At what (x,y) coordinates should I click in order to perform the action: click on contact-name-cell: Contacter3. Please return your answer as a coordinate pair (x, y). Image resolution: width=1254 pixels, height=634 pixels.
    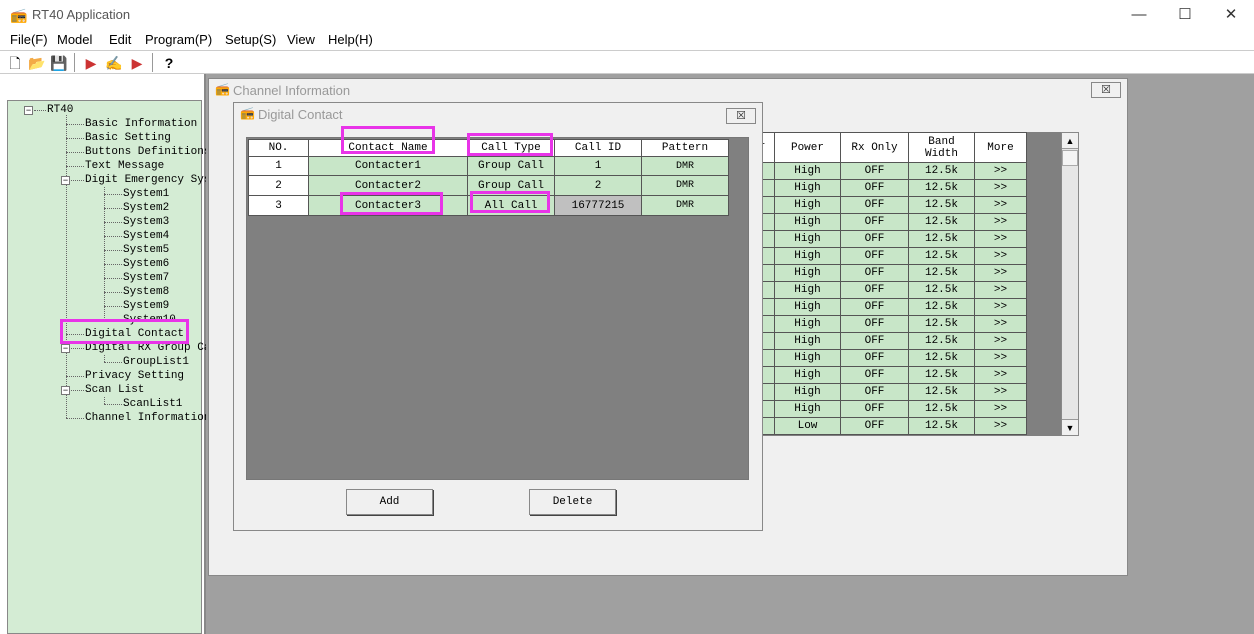
    Looking at the image, I should click on (388, 205).